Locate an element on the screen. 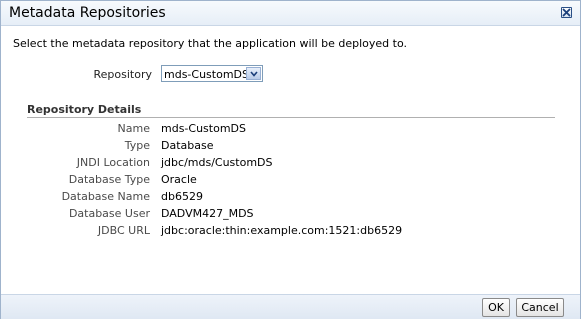 This screenshot has width=581, height=319. detail-row-database-type: Database Type Oracle is located at coordinates (290, 180).